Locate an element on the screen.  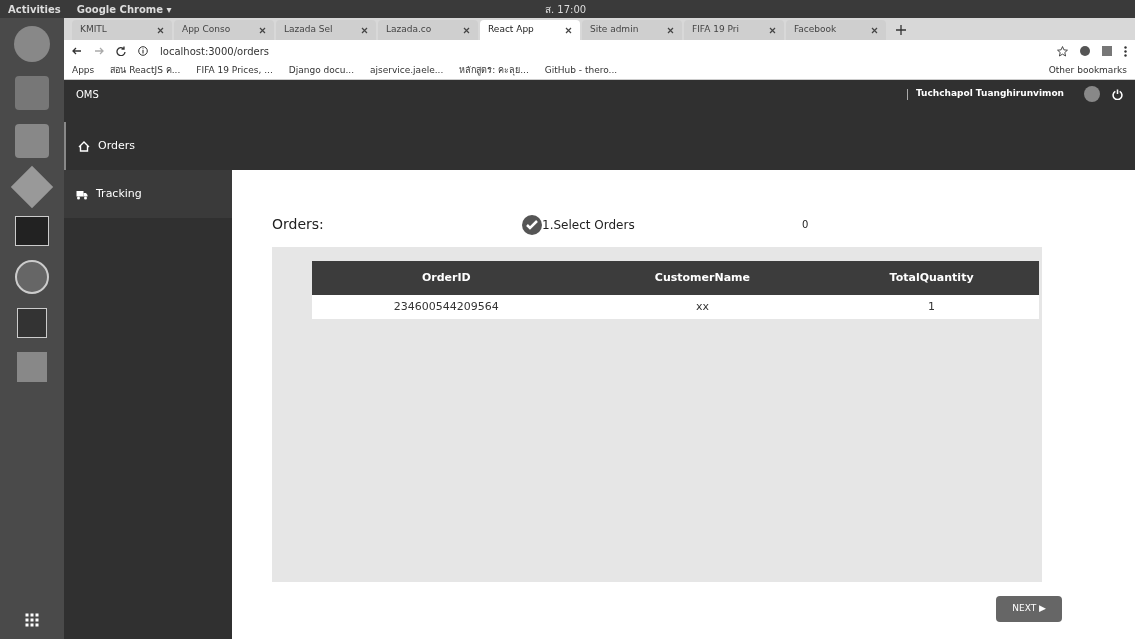
power-icon is located at coordinates (1117, 94).